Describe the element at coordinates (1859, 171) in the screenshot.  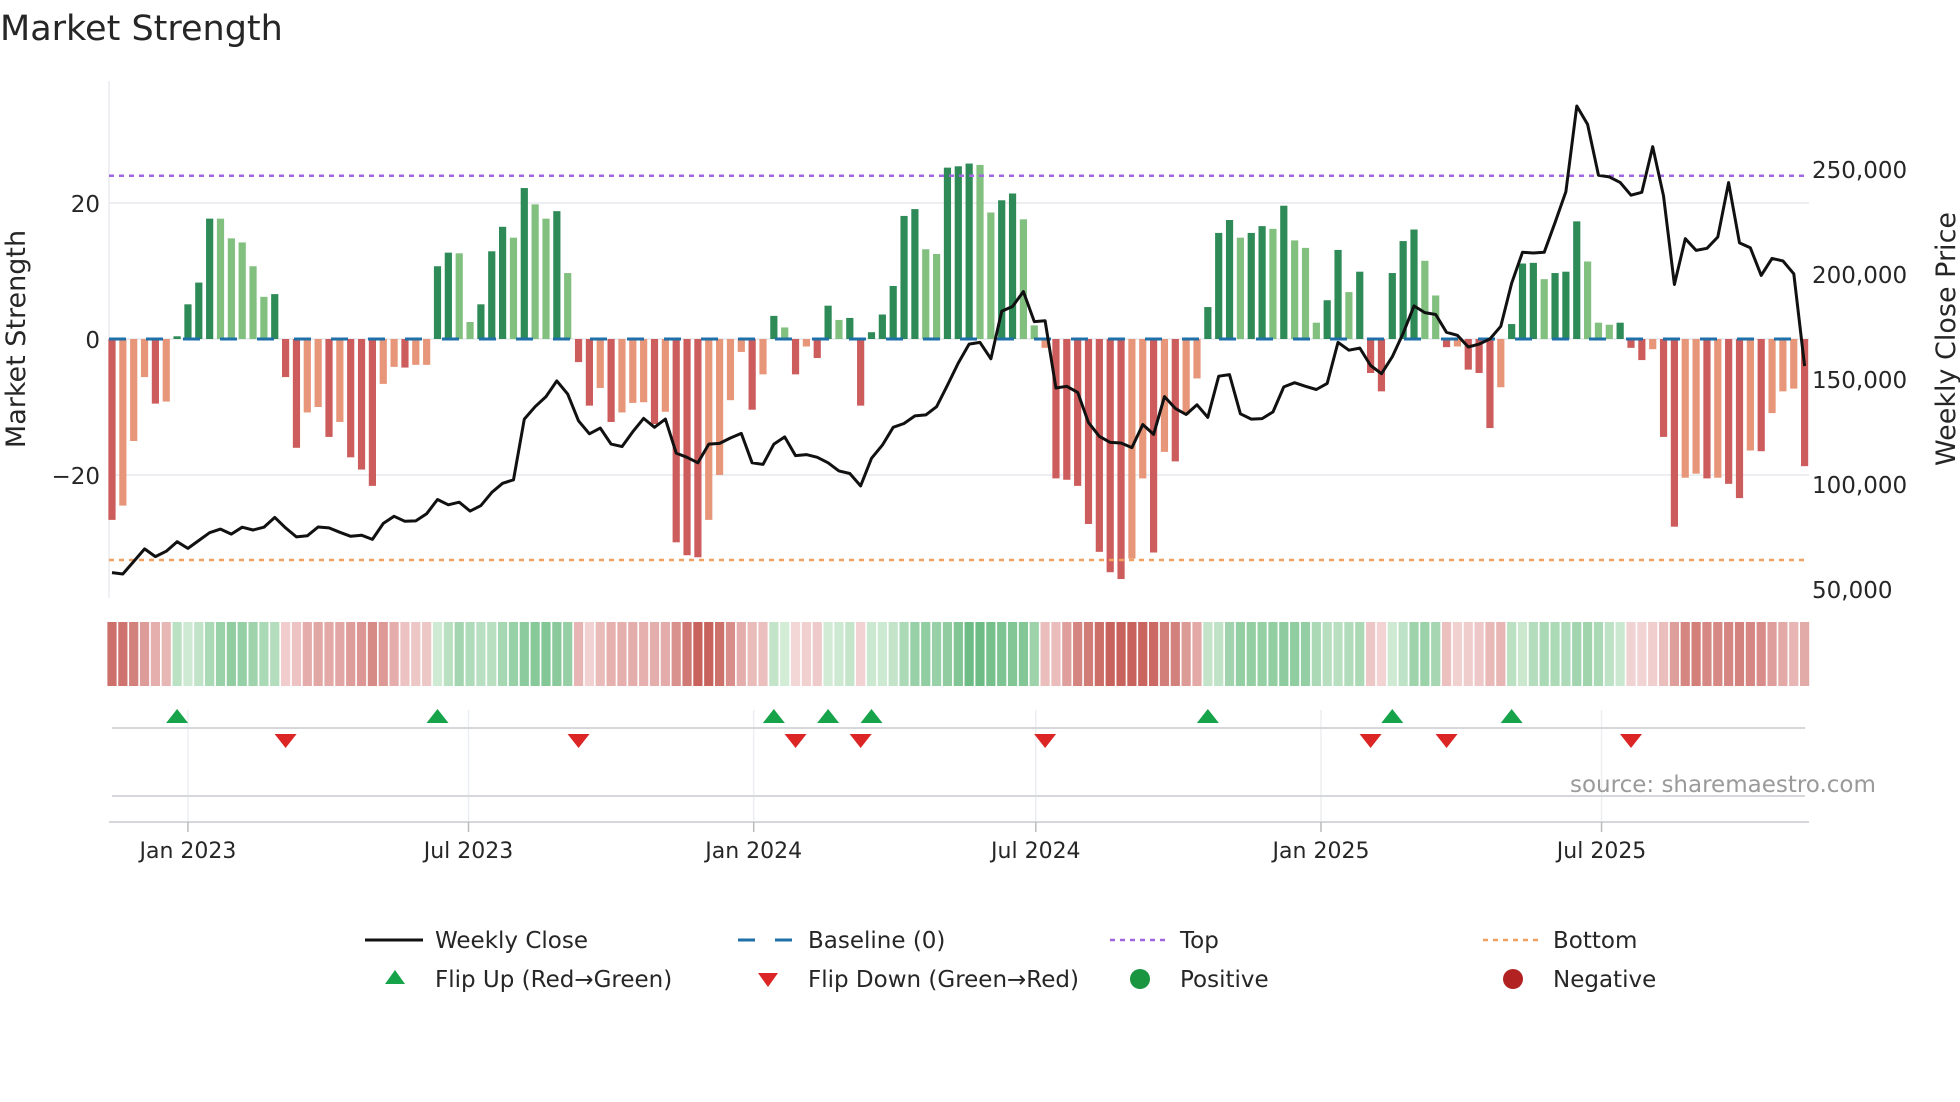
I see `y2-tick-label: 250,000` at that location.